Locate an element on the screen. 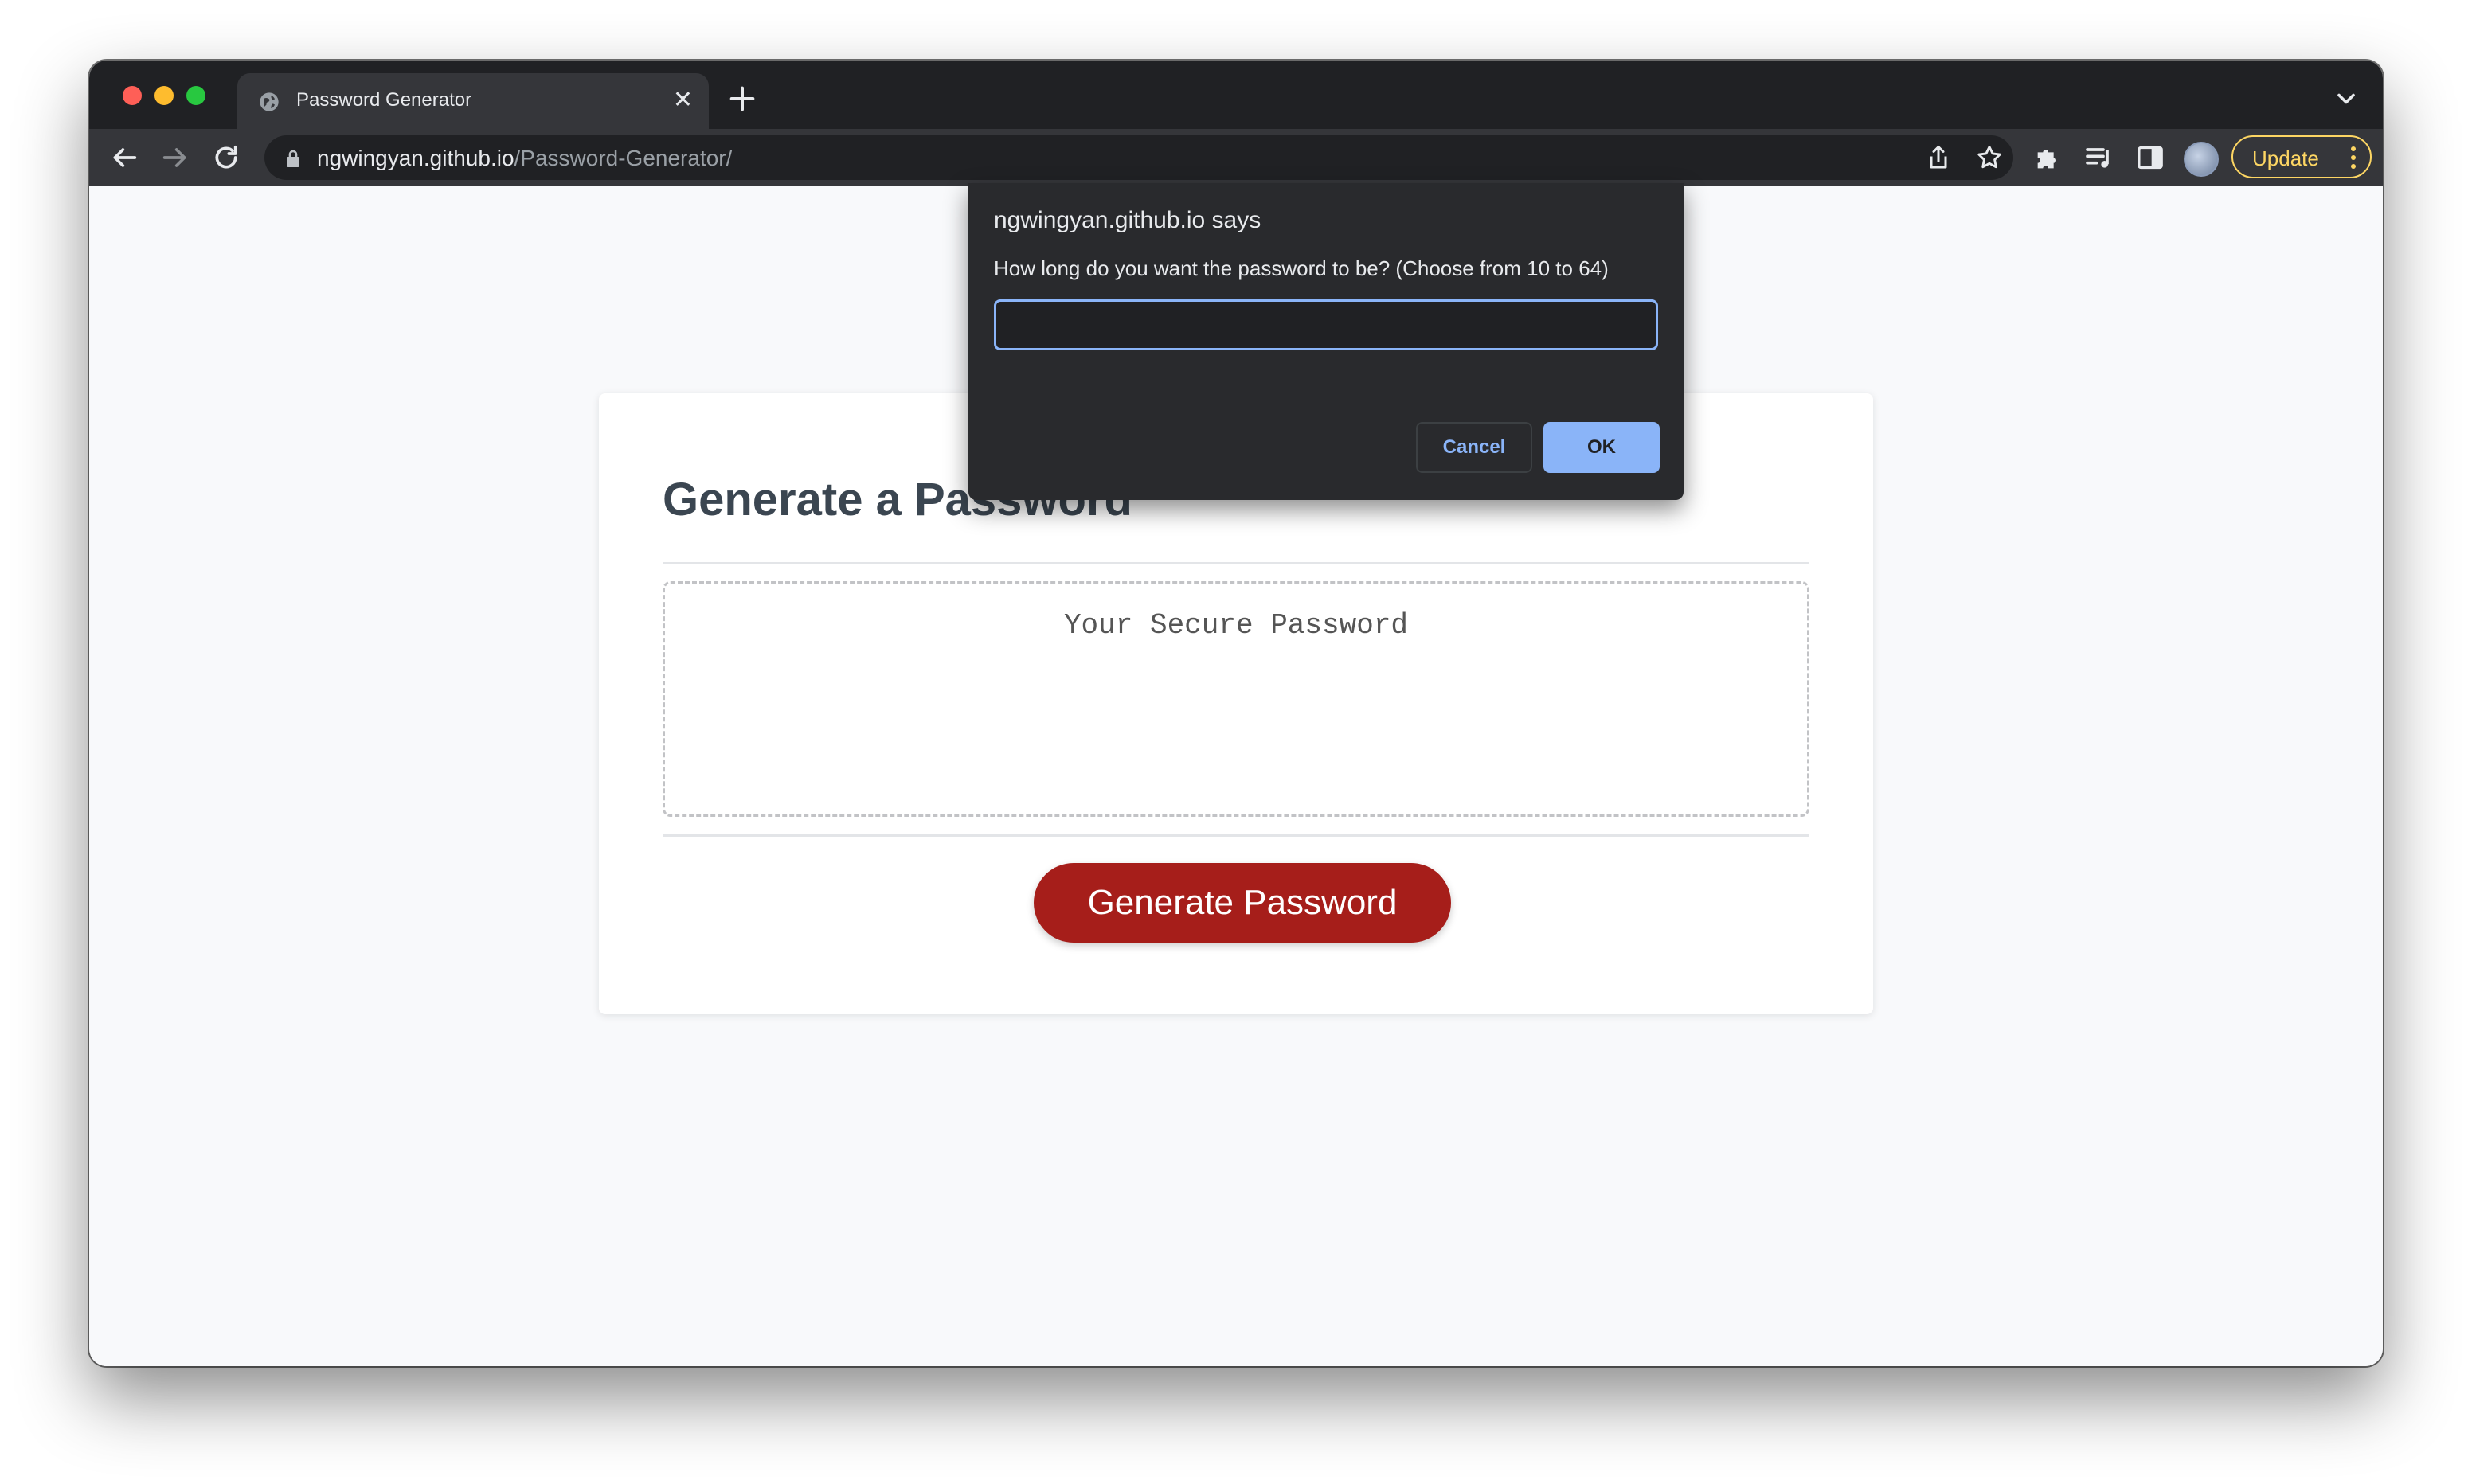  reload-icon is located at coordinates (226, 158).